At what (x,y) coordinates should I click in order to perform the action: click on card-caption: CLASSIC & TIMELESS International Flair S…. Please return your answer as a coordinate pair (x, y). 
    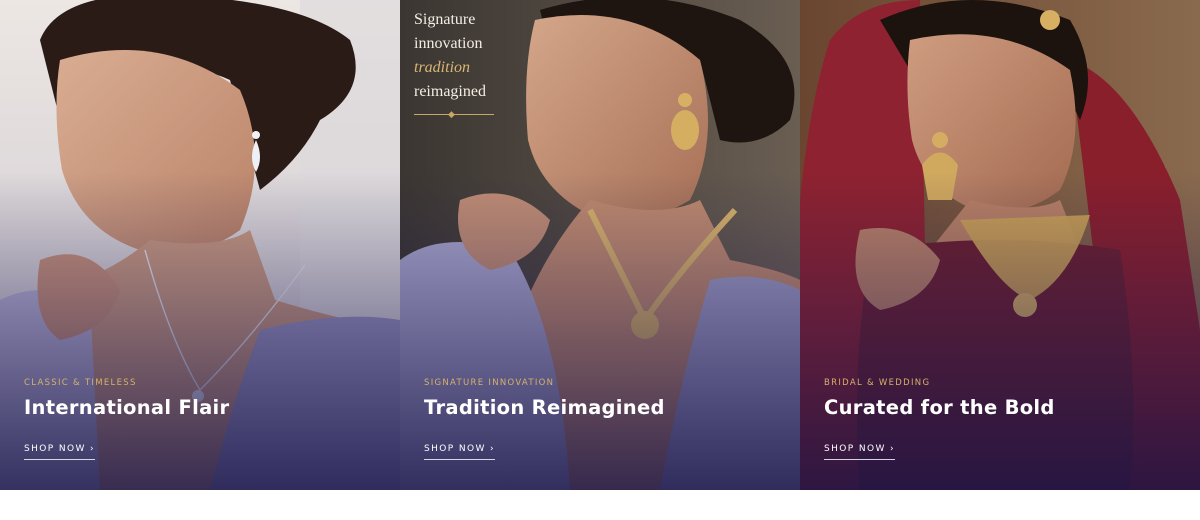
    Looking at the image, I should click on (204, 419).